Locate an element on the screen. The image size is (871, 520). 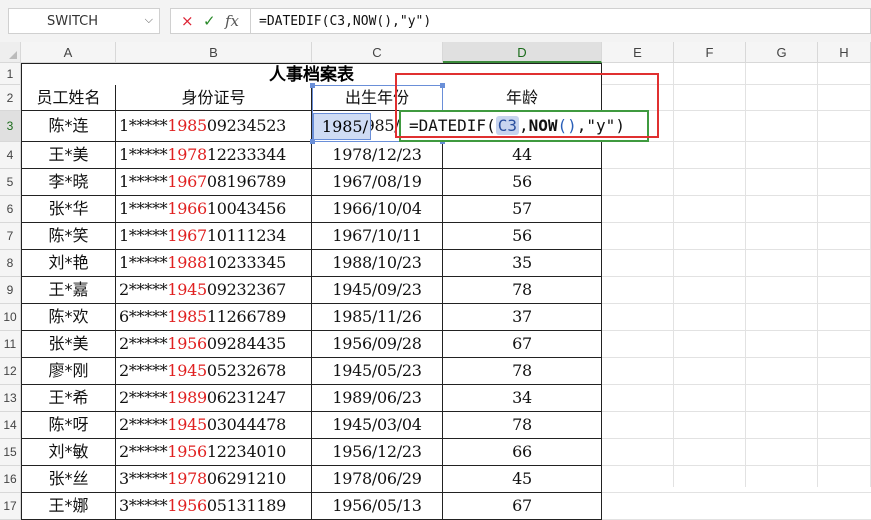
cell-id-number: 3*****195605131189 is located at coordinates (214, 506).